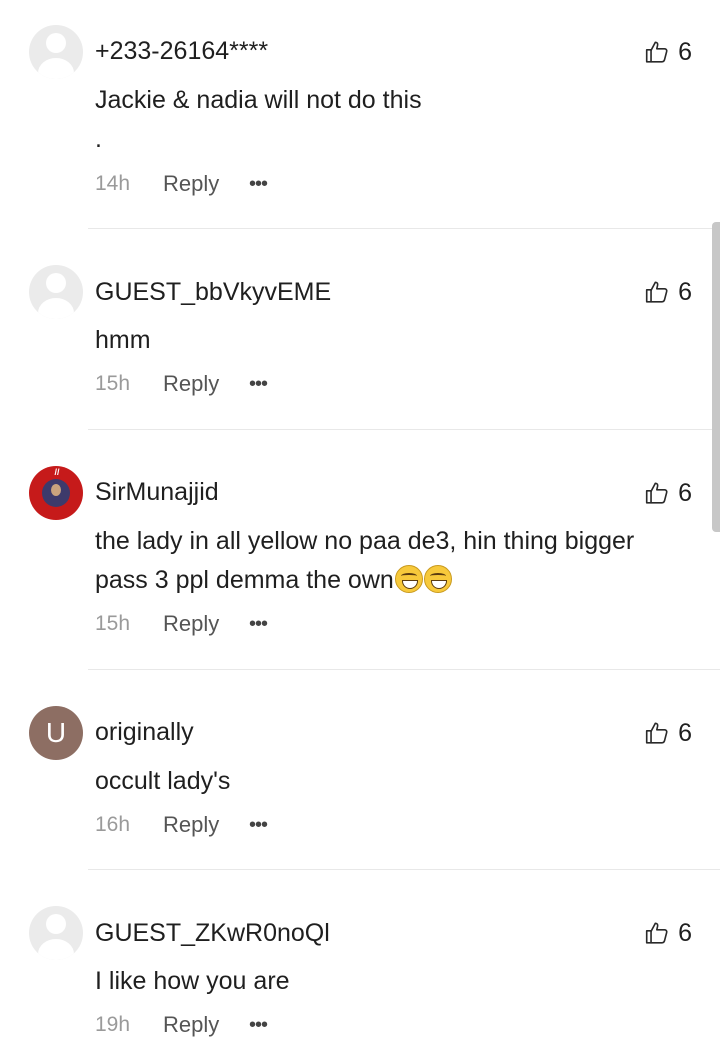 Image resolution: width=720 pixels, height=1054 pixels. Describe the element at coordinates (163, 781) in the screenshot. I see `comment-text: occult lady's` at that location.